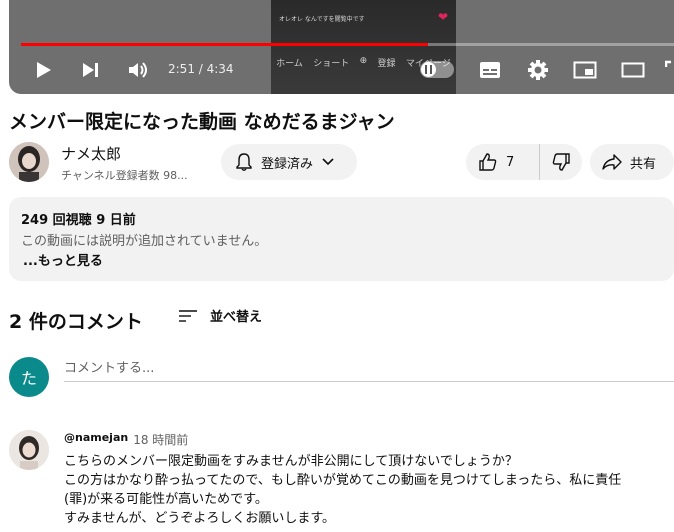  What do you see at coordinates (503, 162) in the screenshot?
I see `like-button: 7` at bounding box center [503, 162].